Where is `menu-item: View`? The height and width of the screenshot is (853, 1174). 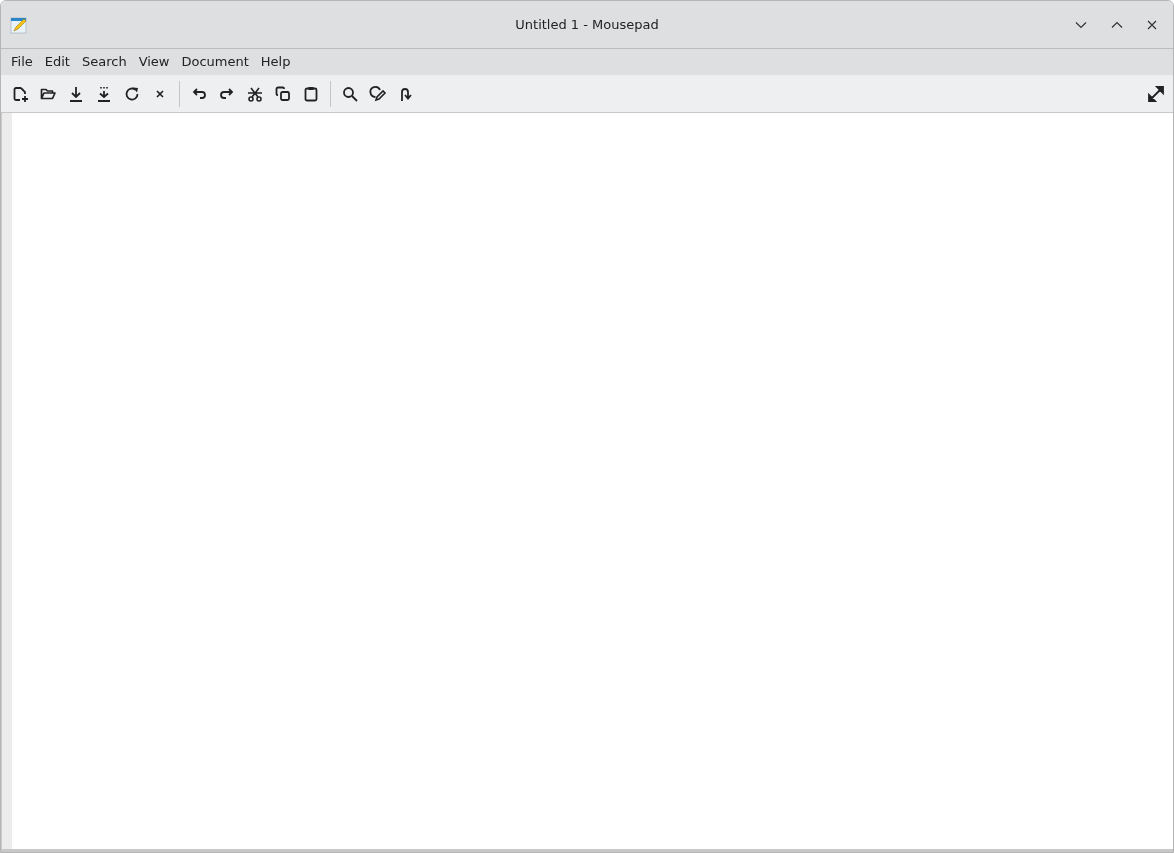 menu-item: View is located at coordinates (154, 62).